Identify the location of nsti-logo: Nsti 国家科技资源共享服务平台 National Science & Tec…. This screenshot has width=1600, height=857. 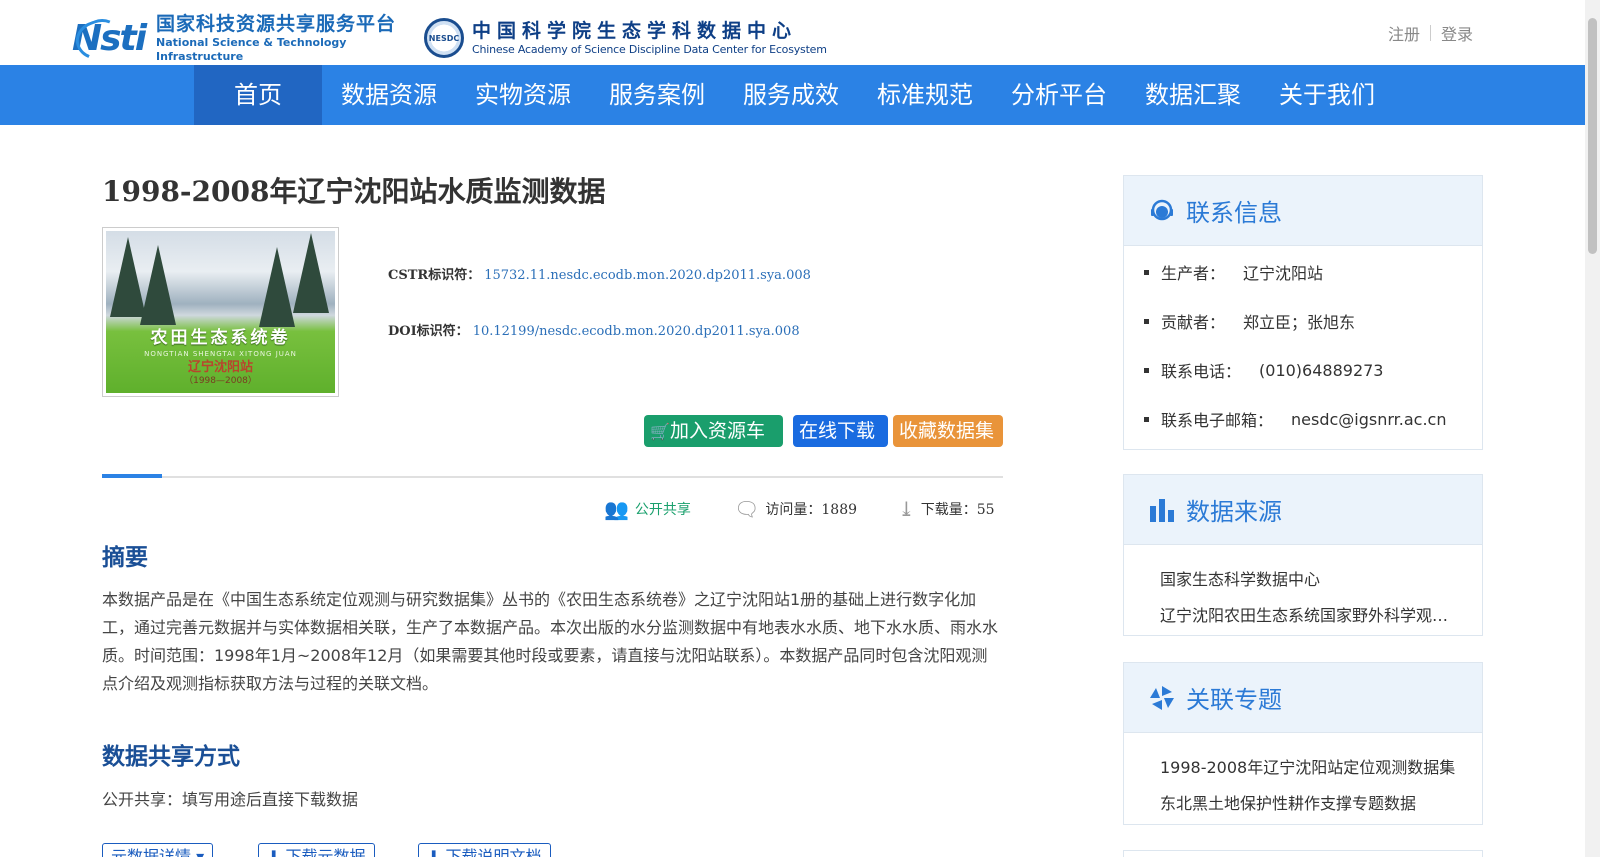
(242, 38).